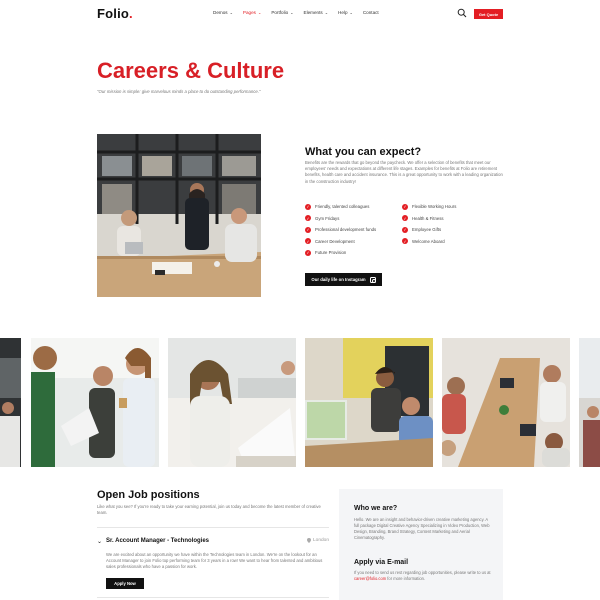 Image resolution: width=600 pixels, height=600 pixels. What do you see at coordinates (450, 229) in the screenshot?
I see `benefit-item: ✓ Employee Gifts` at bounding box center [450, 229].